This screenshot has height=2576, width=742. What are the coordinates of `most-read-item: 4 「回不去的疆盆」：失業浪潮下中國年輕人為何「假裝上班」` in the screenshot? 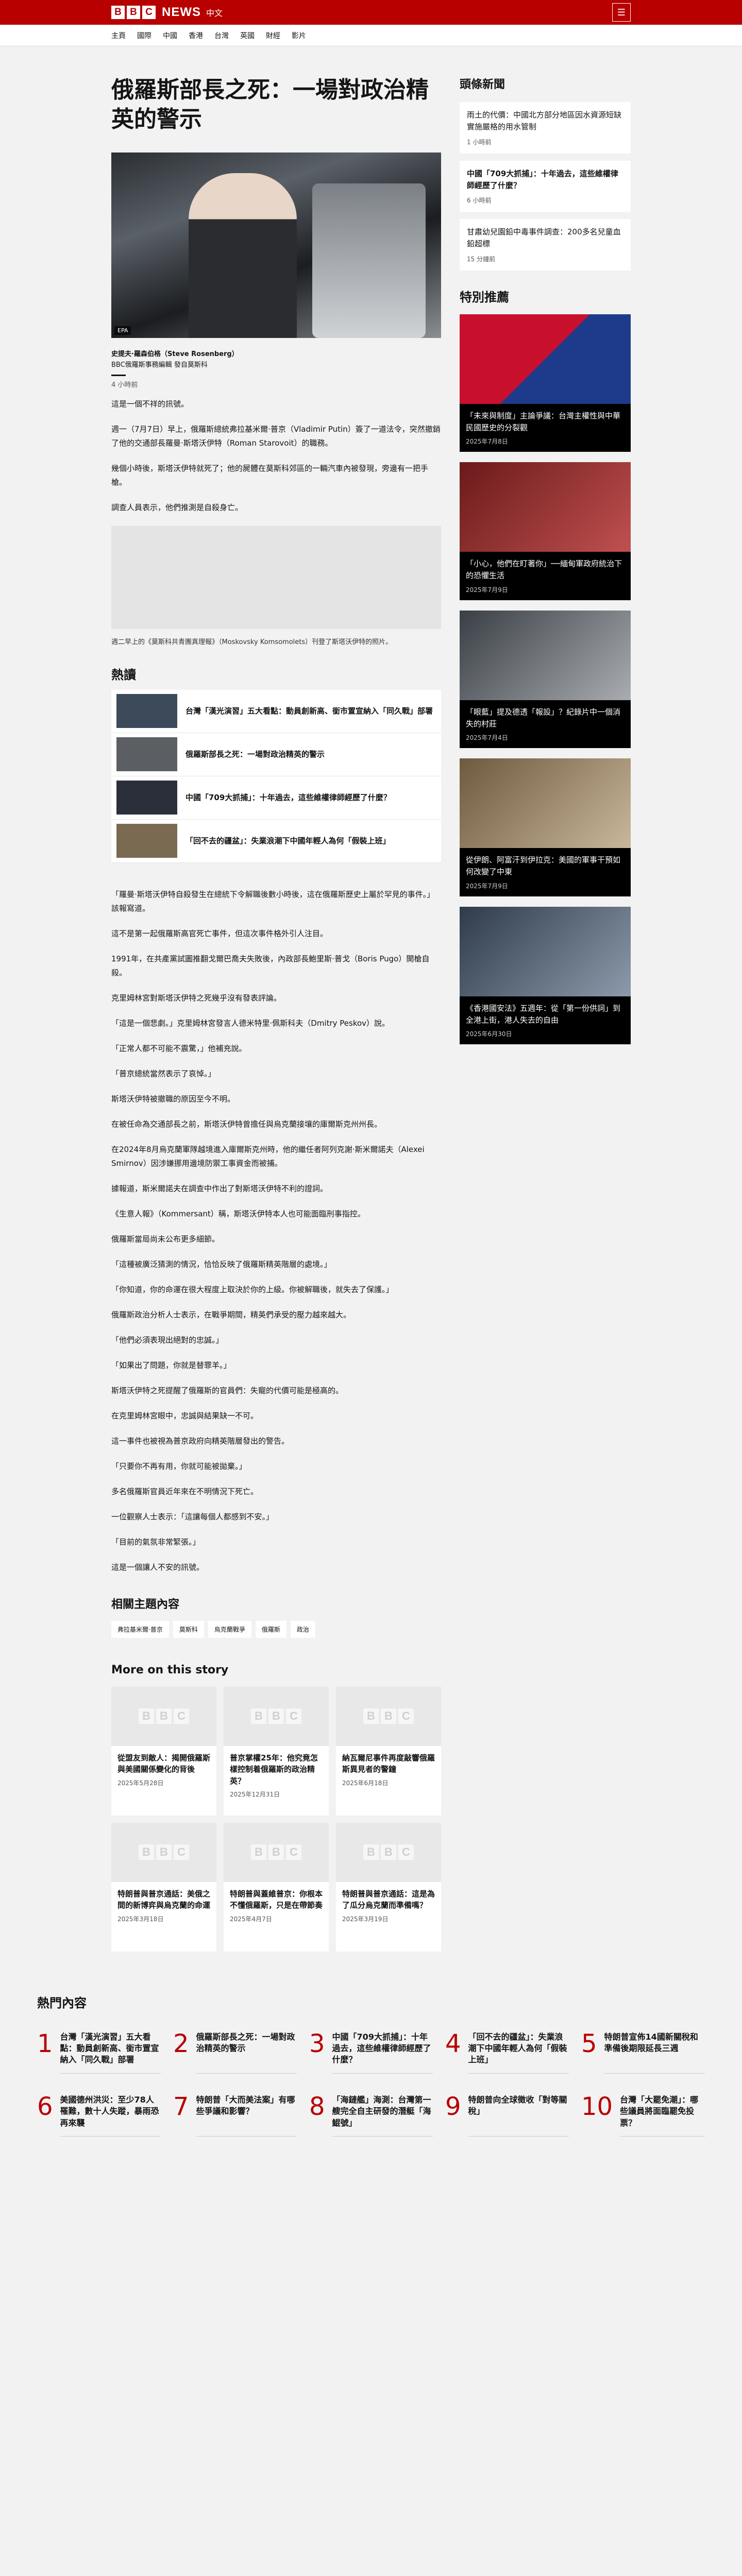 It's located at (507, 2052).